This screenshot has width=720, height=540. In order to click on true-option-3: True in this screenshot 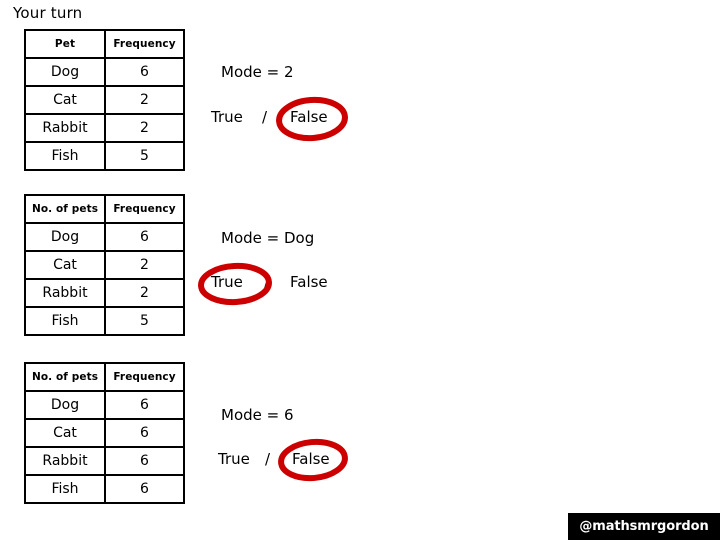, I will do `click(234, 459)`.